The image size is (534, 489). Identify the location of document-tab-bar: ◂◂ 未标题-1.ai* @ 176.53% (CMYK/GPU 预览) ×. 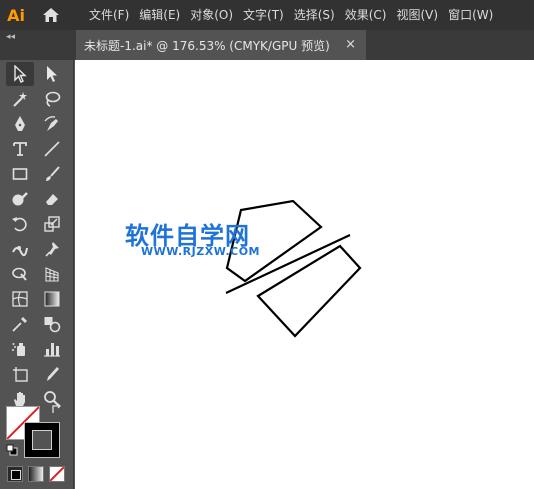
(267, 45).